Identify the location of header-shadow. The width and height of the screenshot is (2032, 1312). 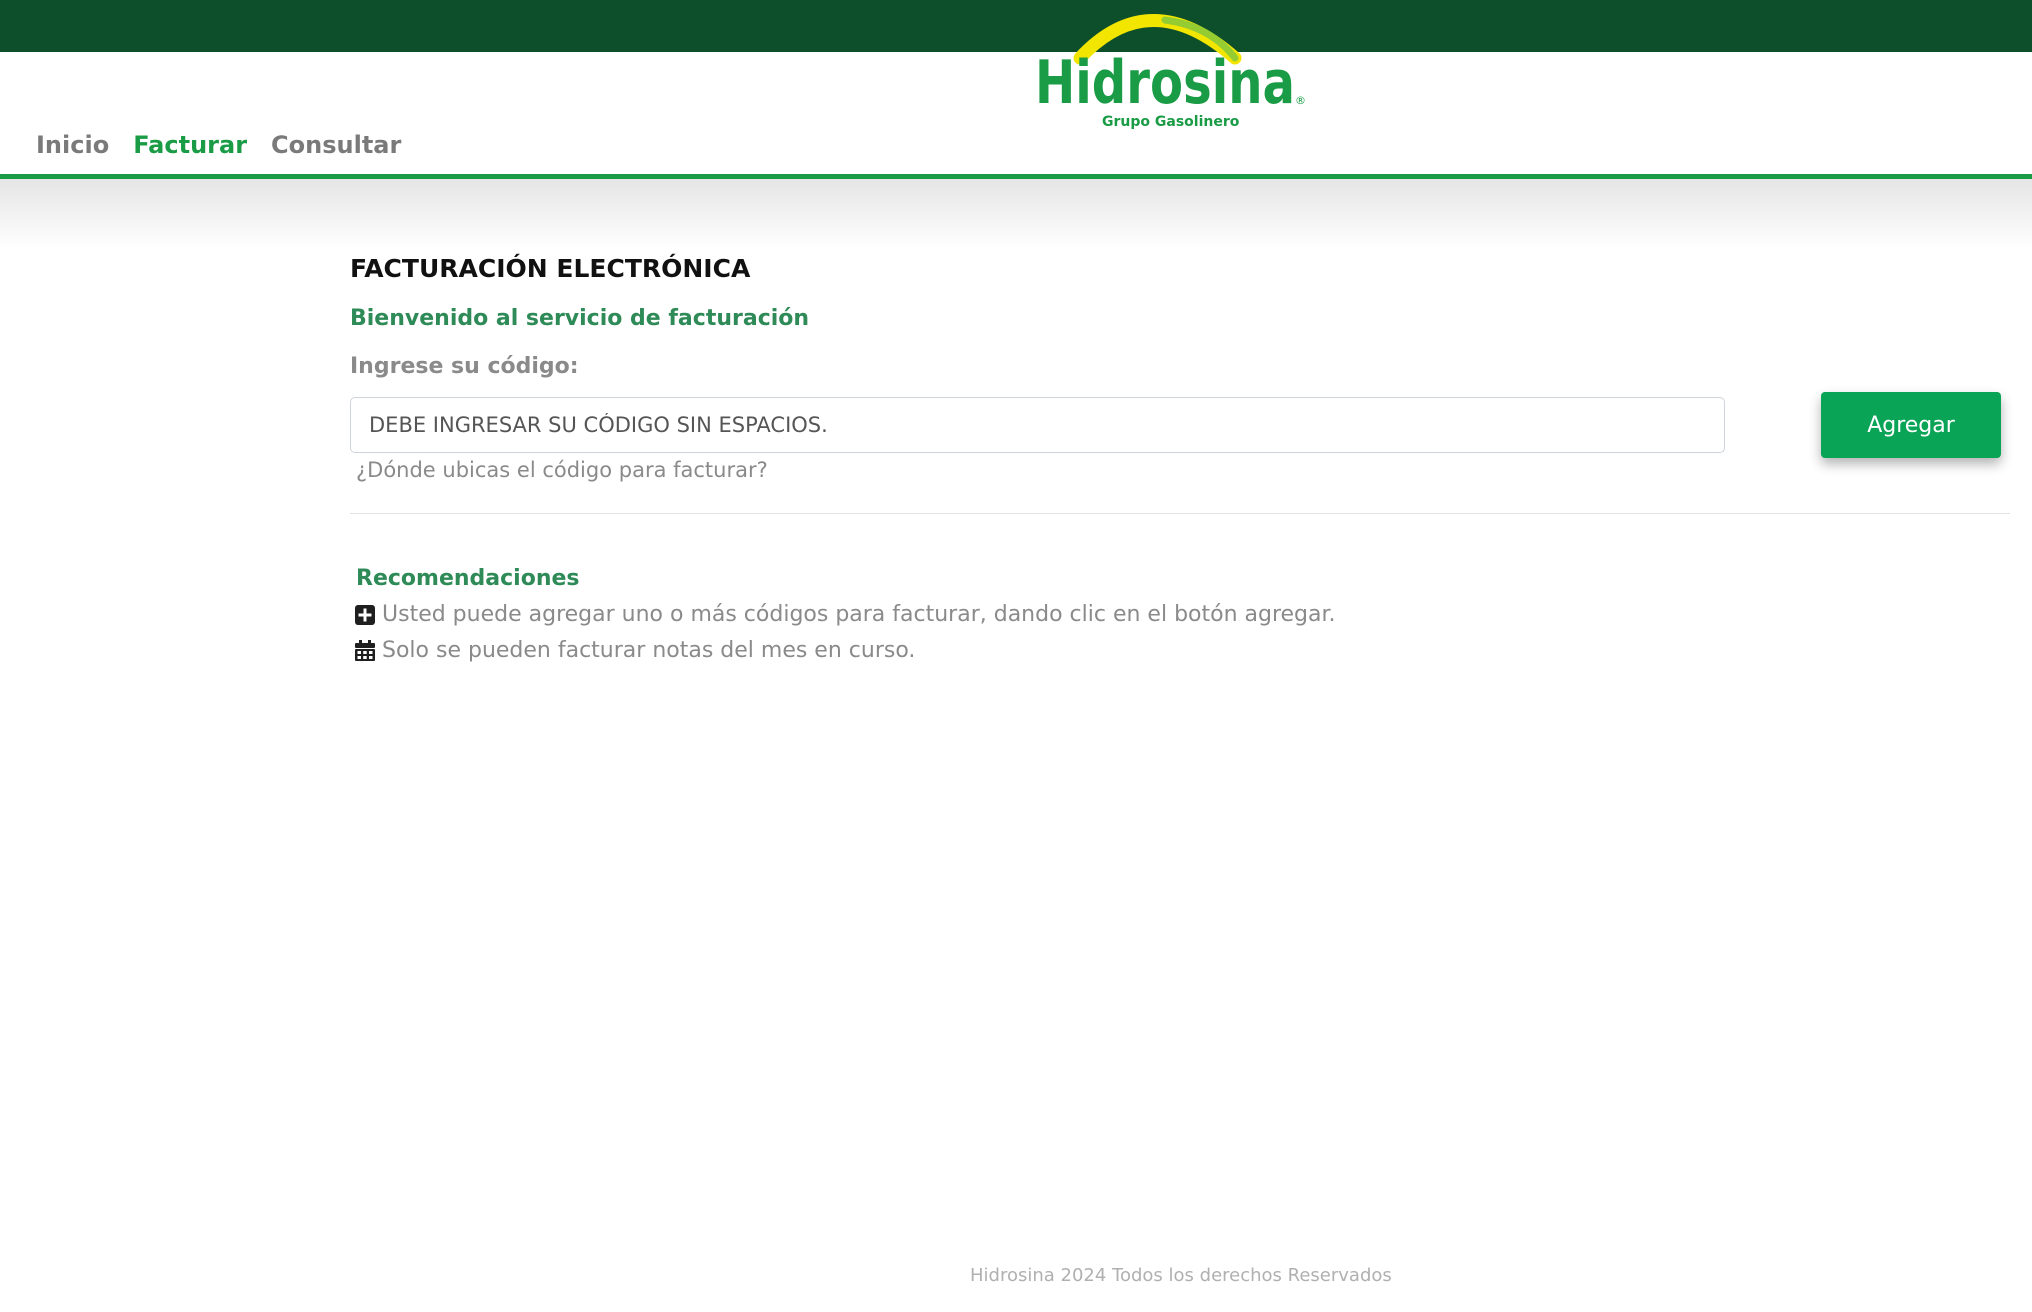
(1016, 214).